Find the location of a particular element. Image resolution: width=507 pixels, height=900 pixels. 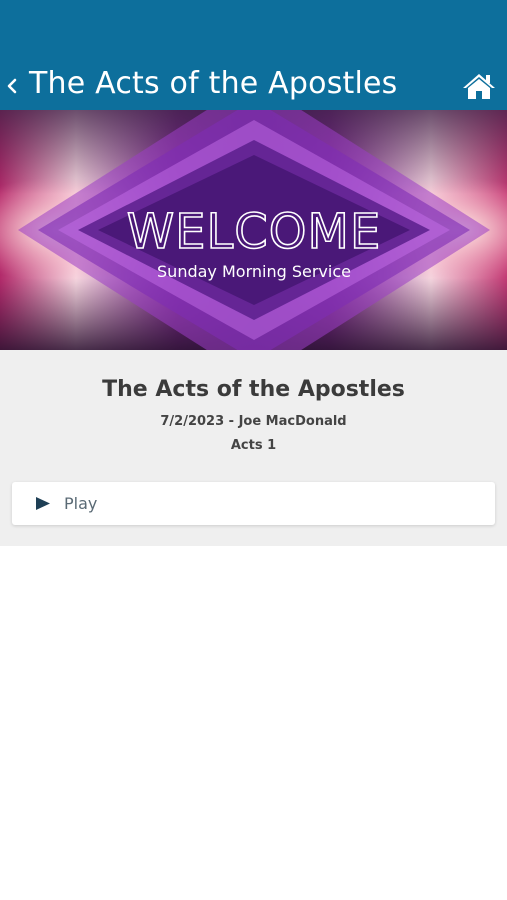

home-icon is located at coordinates (479, 86).